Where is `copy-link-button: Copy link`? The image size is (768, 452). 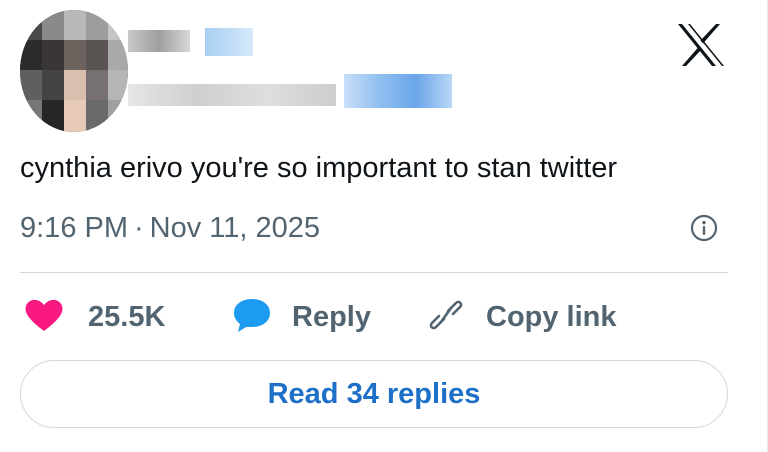 copy-link-button: Copy link is located at coordinates (521, 317).